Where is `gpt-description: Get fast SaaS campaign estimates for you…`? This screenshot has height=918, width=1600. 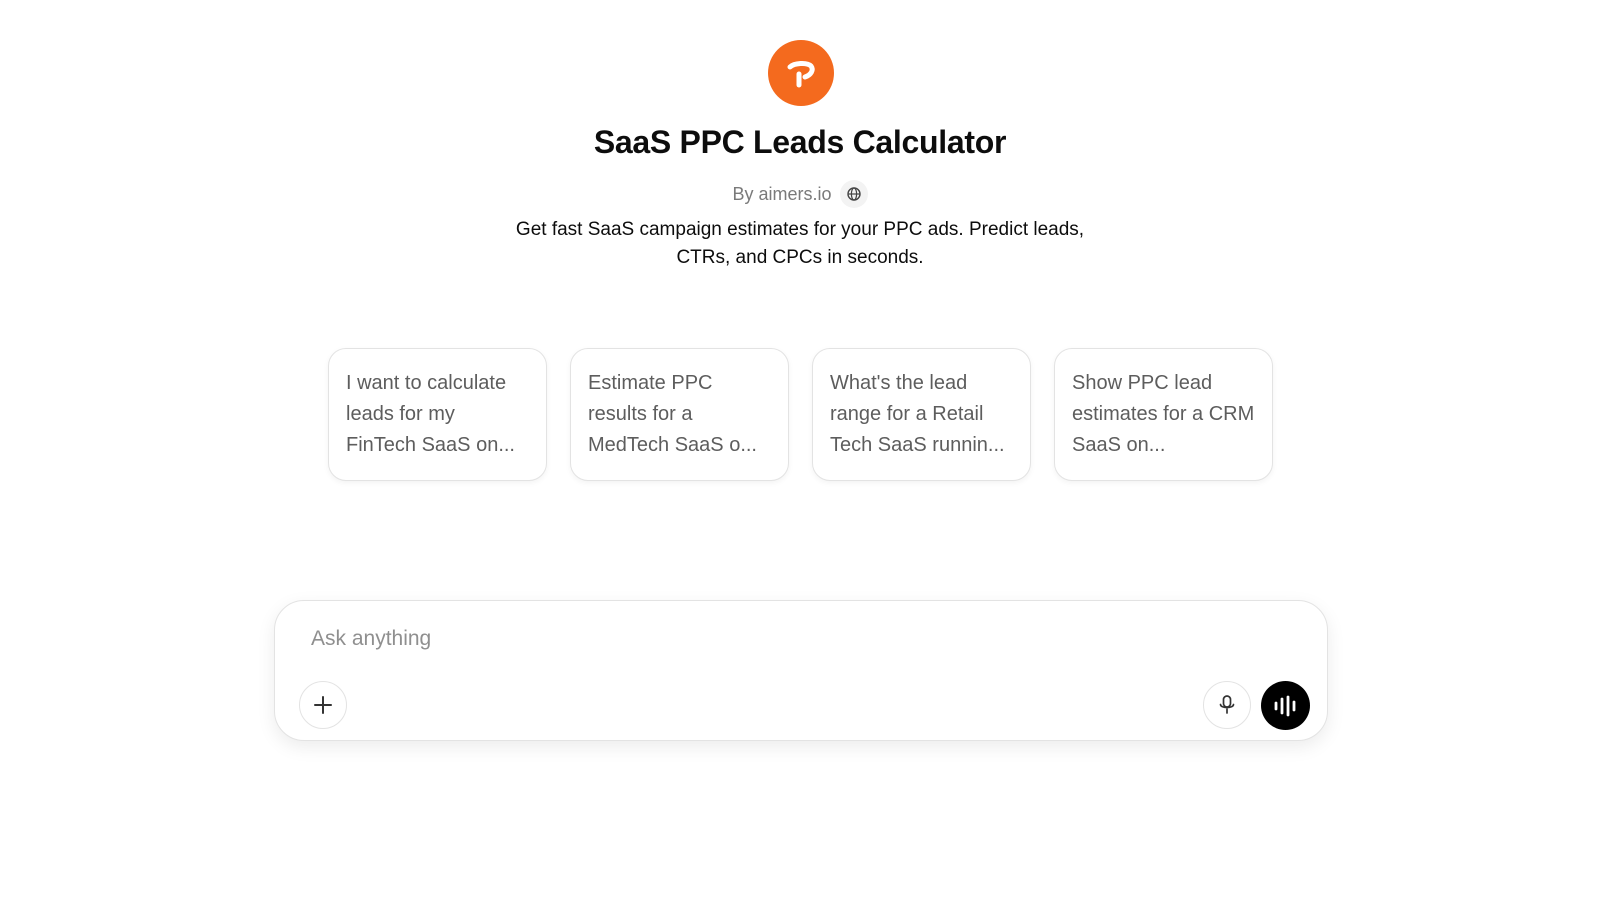
gpt-description: Get fast SaaS campaign estimates for you… is located at coordinates (800, 243).